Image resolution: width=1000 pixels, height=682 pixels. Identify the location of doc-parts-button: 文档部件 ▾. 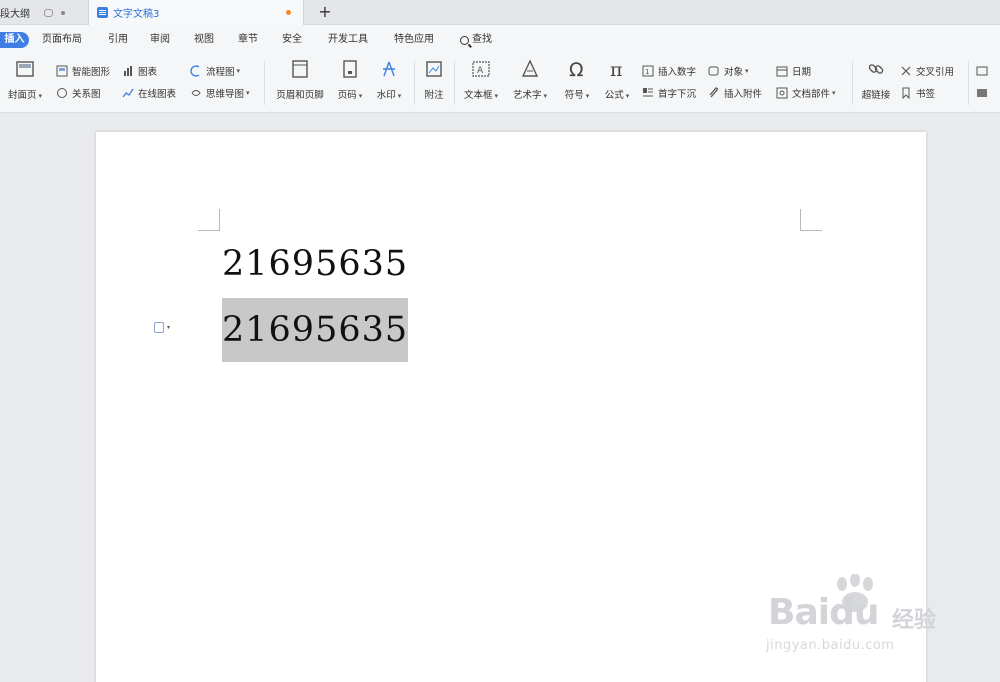
(806, 93).